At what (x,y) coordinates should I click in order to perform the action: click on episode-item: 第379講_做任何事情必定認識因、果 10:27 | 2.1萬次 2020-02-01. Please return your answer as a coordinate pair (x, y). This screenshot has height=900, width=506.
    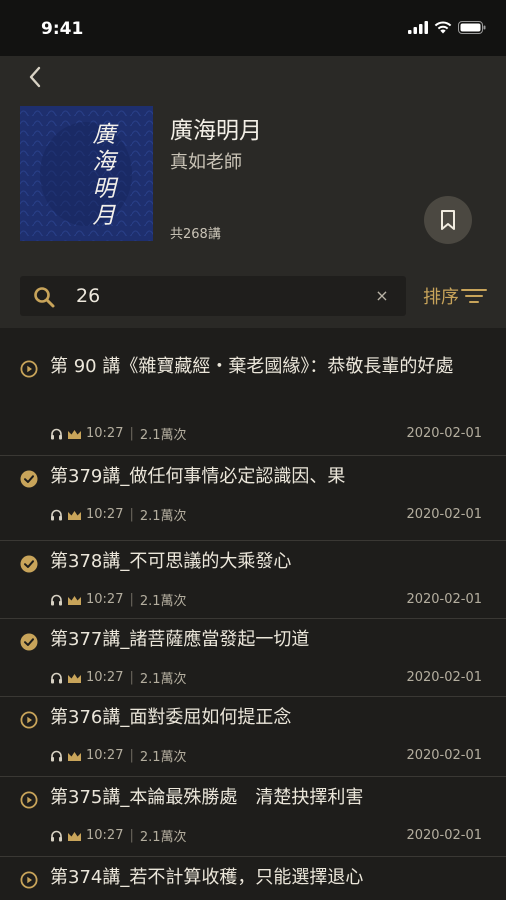
    Looking at the image, I should click on (253, 498).